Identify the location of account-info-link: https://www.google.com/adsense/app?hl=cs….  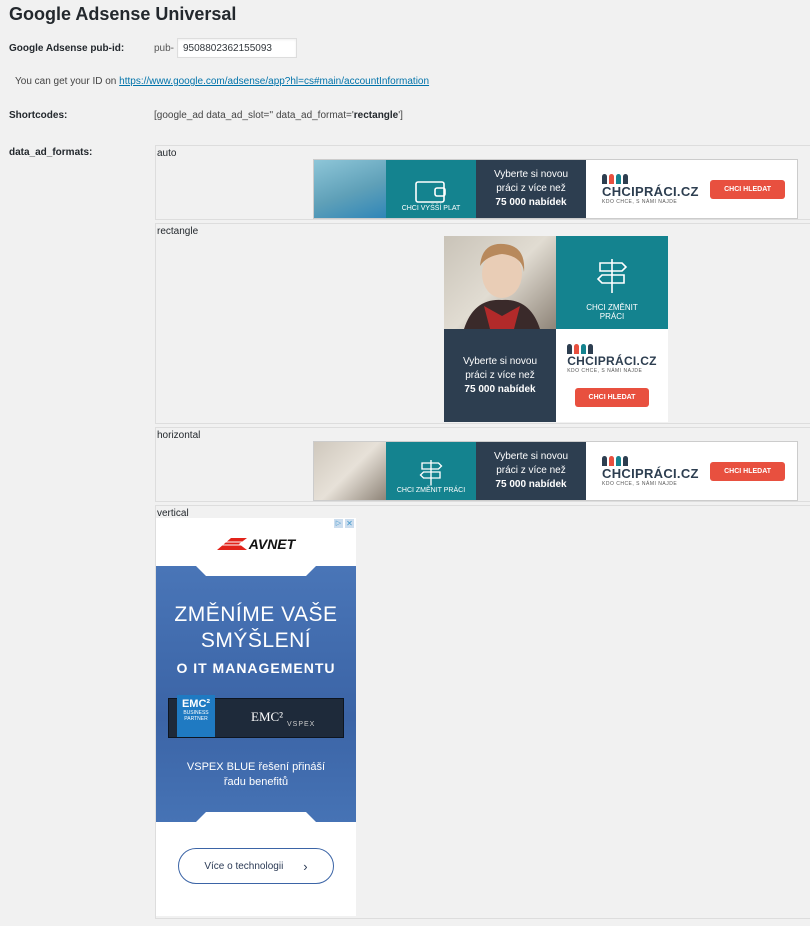
(274, 81).